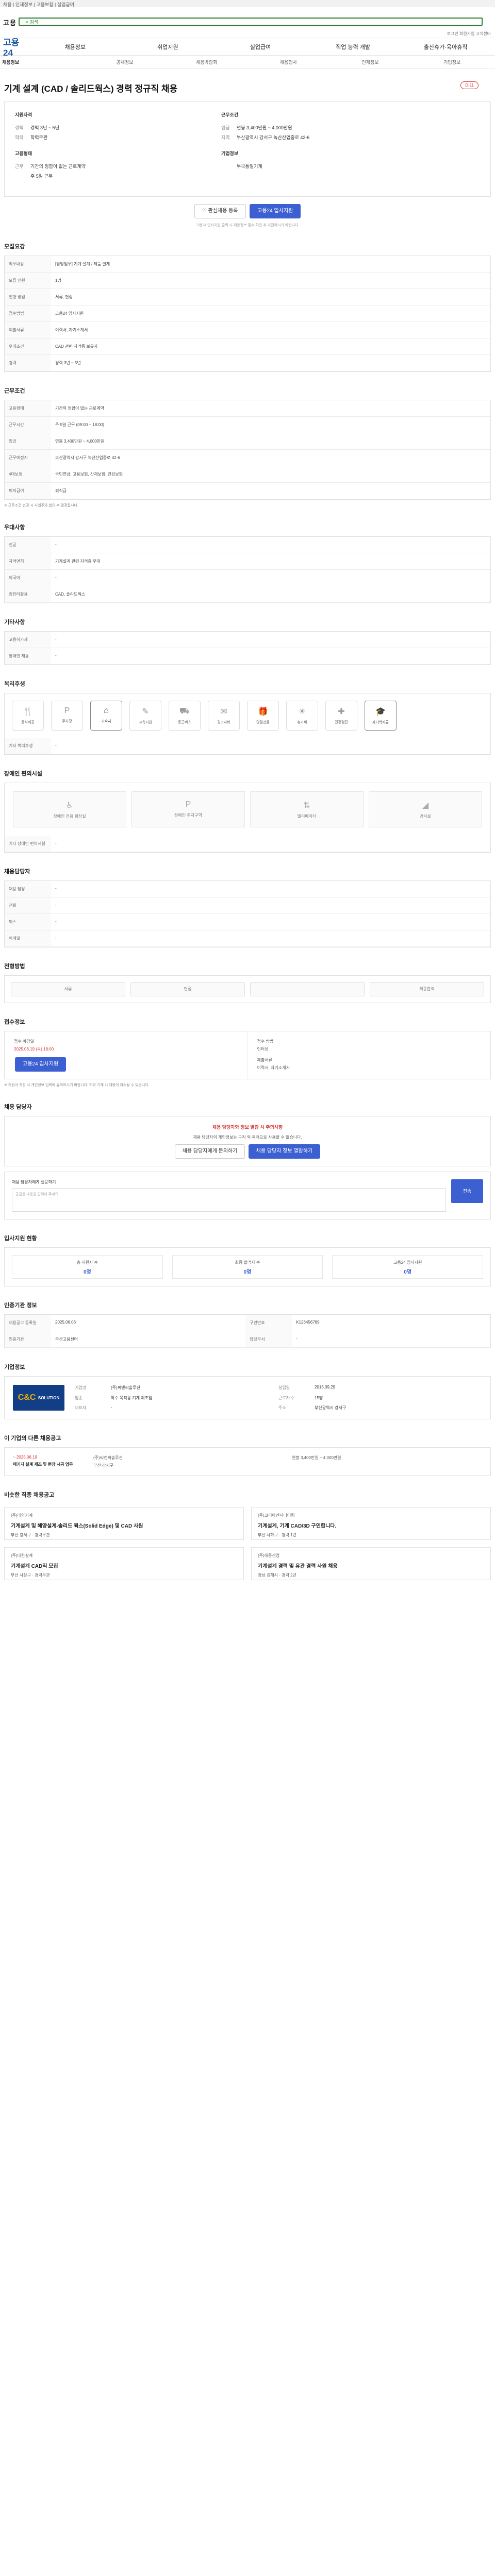  What do you see at coordinates (28, 457) in the screenshot?
I see `row-label: 근무예정지` at bounding box center [28, 457].